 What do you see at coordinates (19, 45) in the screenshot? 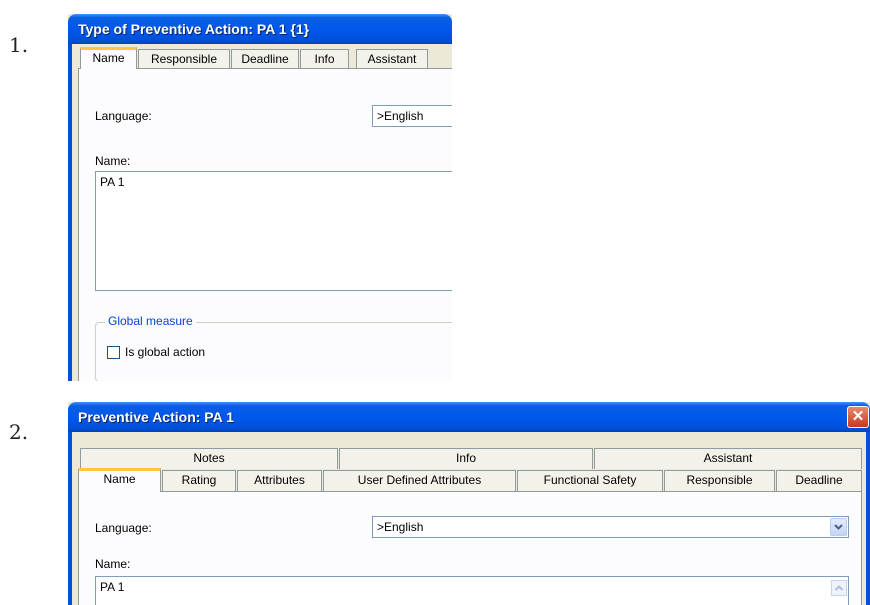
I see `step-number-1: 1.` at bounding box center [19, 45].